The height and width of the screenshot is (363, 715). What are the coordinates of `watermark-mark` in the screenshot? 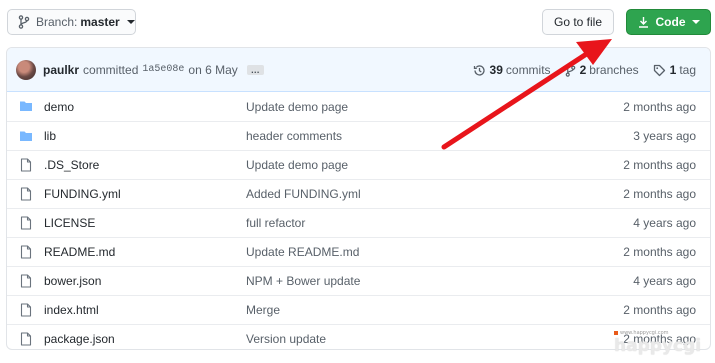 It's located at (616, 333).